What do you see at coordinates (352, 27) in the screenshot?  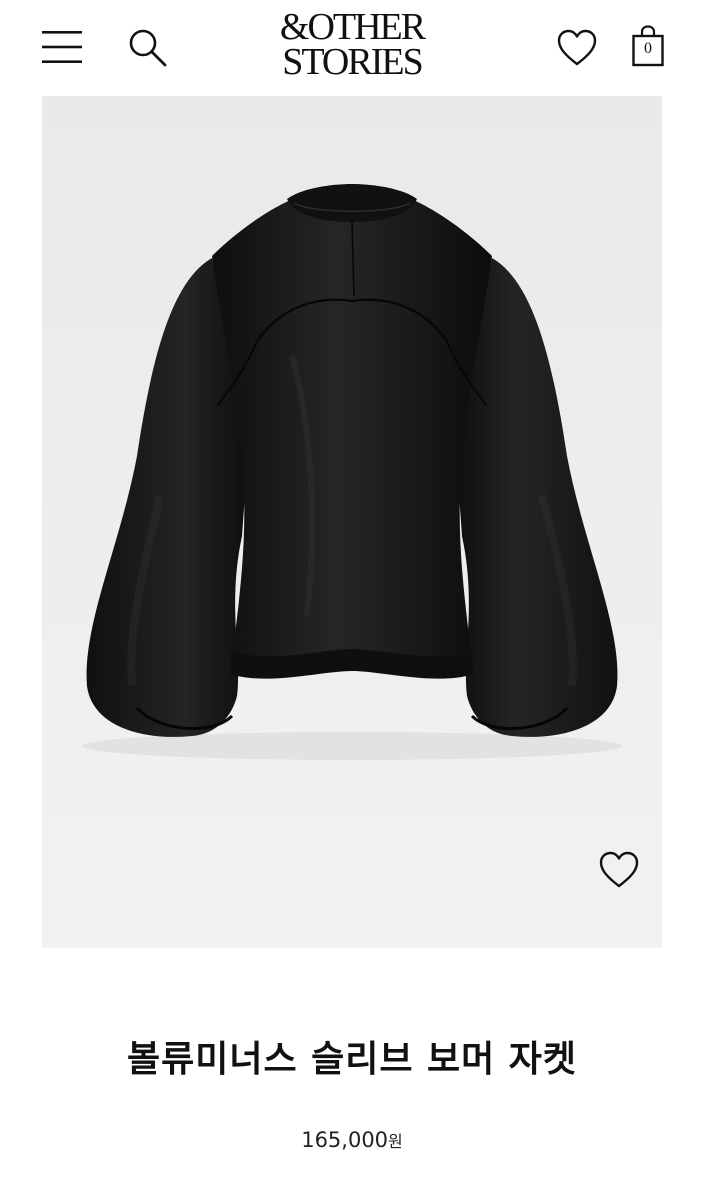 I see `logo-line-1: &OTHER` at bounding box center [352, 27].